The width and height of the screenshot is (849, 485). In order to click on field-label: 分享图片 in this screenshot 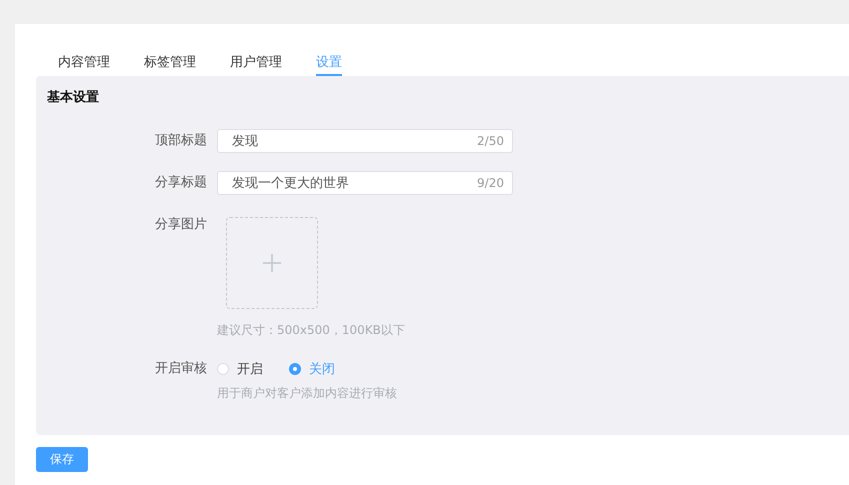, I will do `click(181, 225)`.